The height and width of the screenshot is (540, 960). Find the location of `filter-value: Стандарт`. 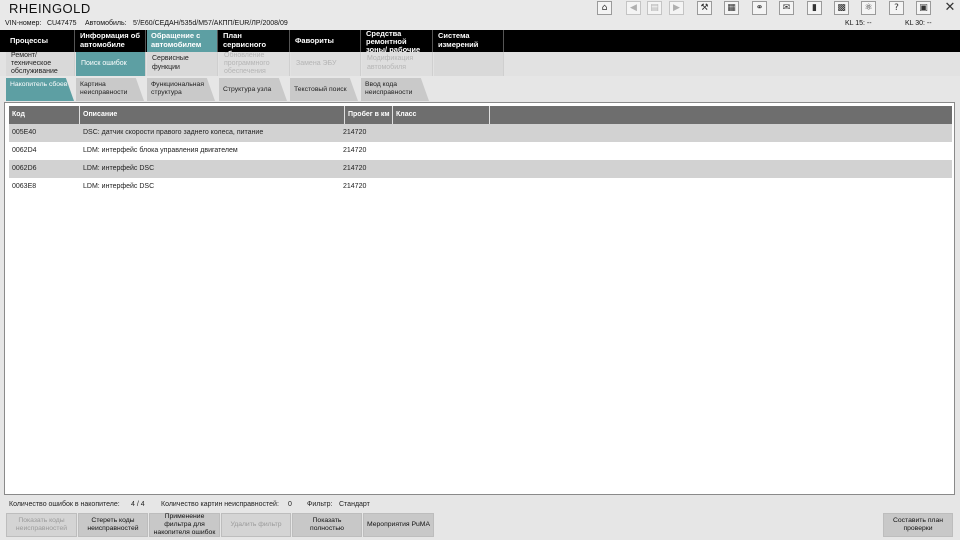

filter-value: Стандарт is located at coordinates (354, 504).